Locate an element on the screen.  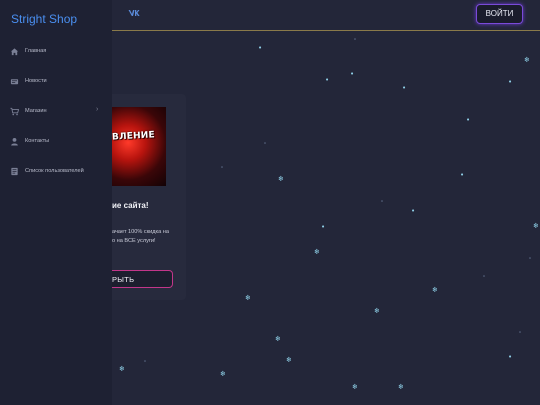
brand-logo: Stright Shop is located at coordinates (44, 19).